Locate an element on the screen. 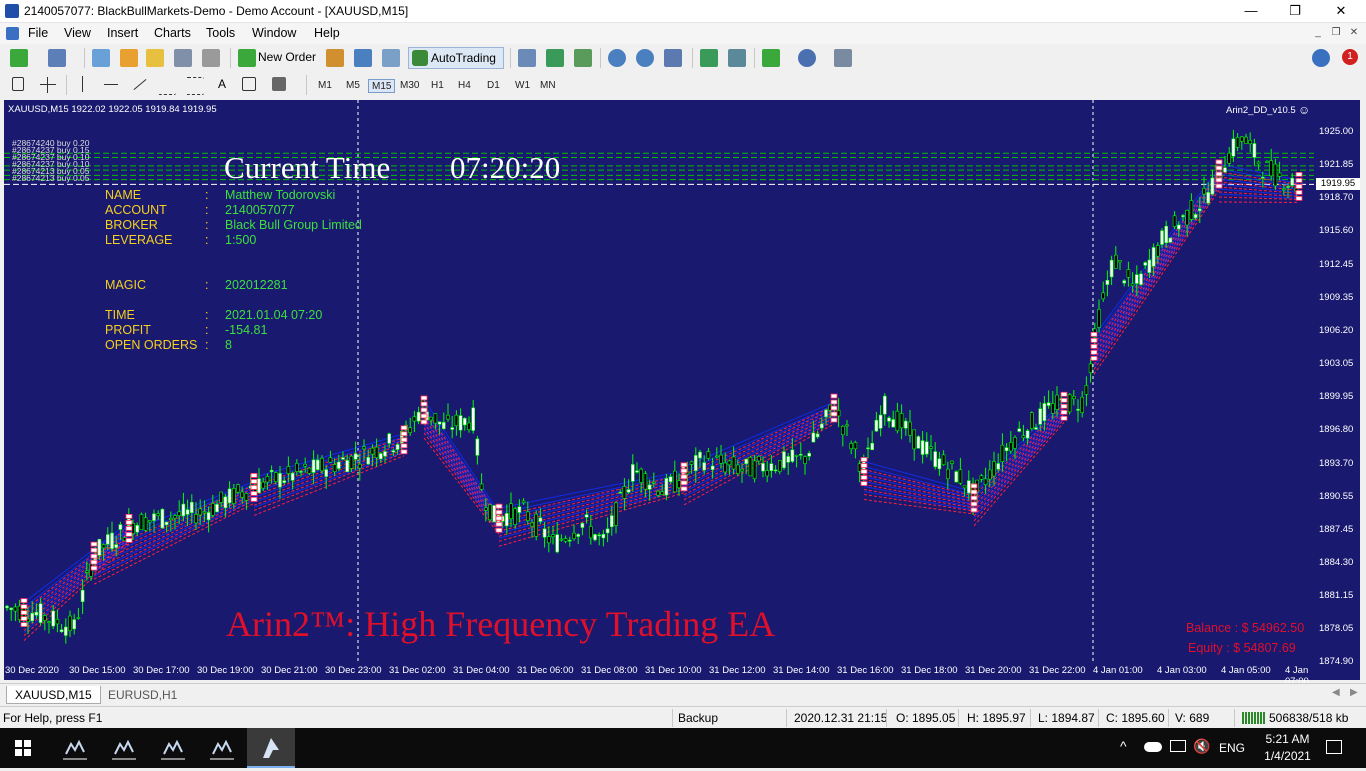  tile-windows-icon is located at coordinates (673, 58).